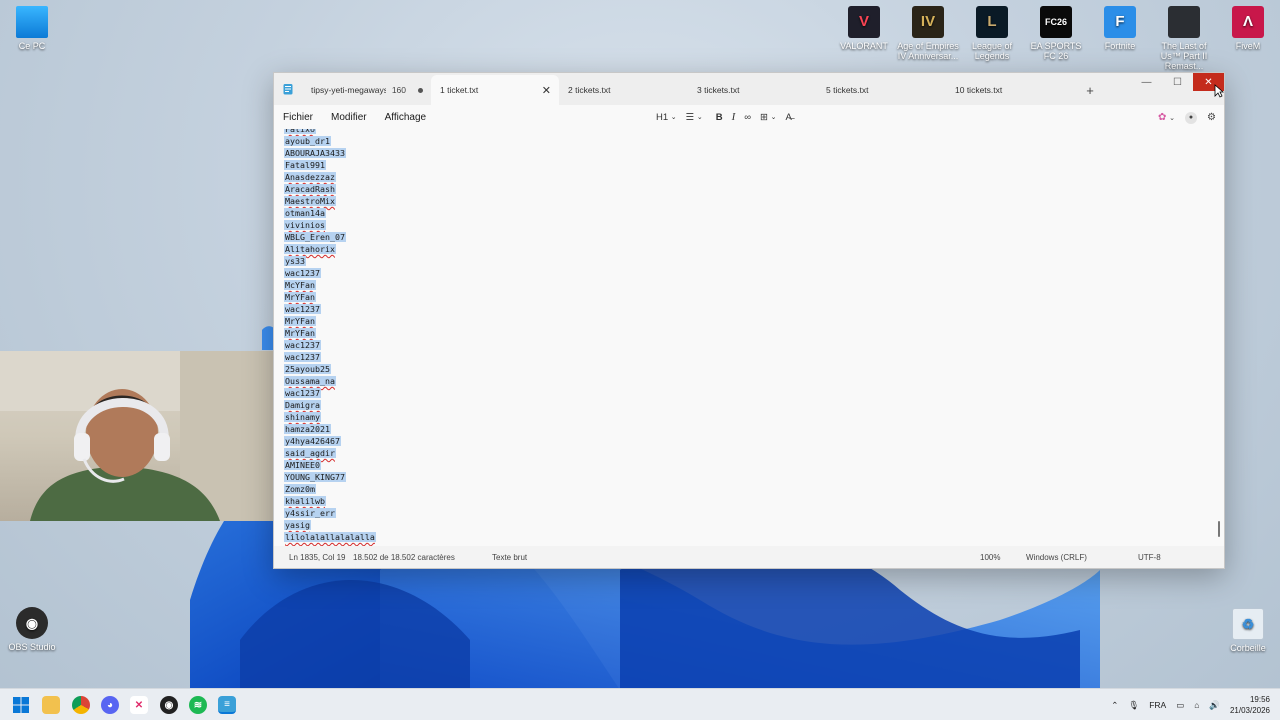 The width and height of the screenshot is (1280, 720). I want to click on format-indicator: Texte brut, so click(509, 557).